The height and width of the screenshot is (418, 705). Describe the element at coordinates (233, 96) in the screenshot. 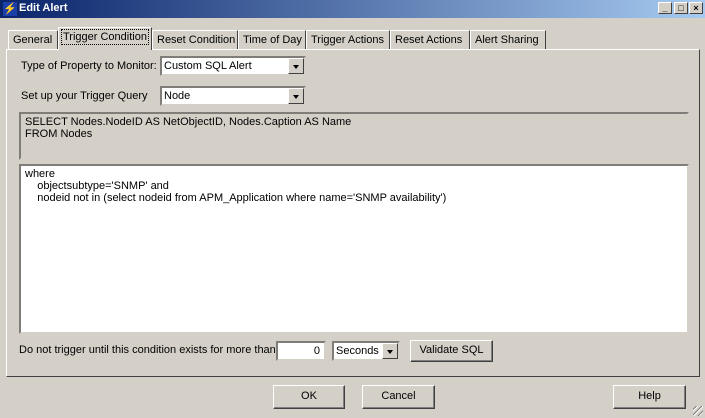

I see `trigger-query-select: Node` at that location.